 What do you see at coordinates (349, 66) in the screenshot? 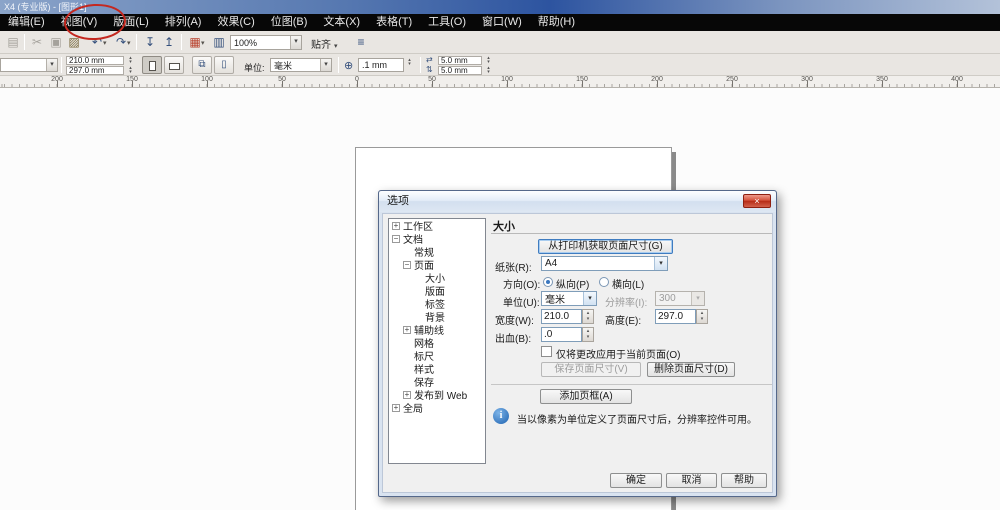
I see `nudge-icon: ⊕` at bounding box center [349, 66].